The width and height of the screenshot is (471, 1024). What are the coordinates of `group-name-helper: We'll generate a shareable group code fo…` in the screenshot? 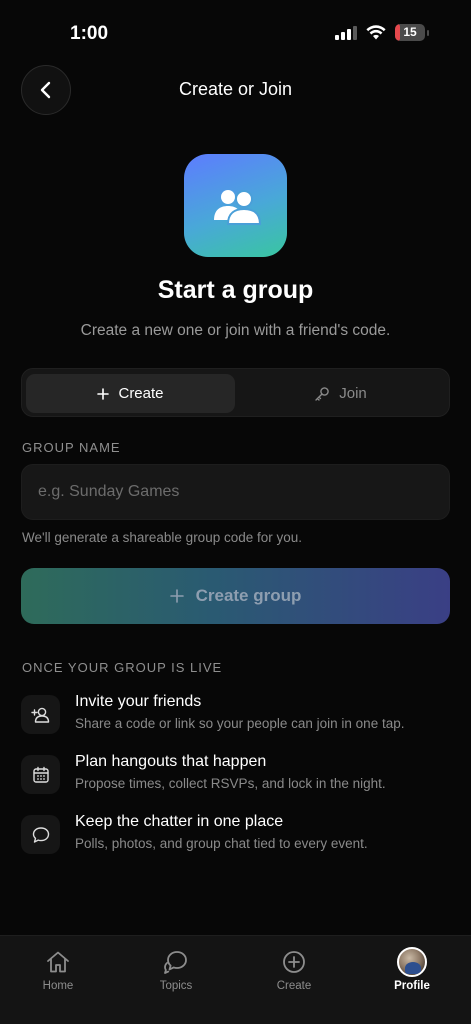 It's located at (162, 537).